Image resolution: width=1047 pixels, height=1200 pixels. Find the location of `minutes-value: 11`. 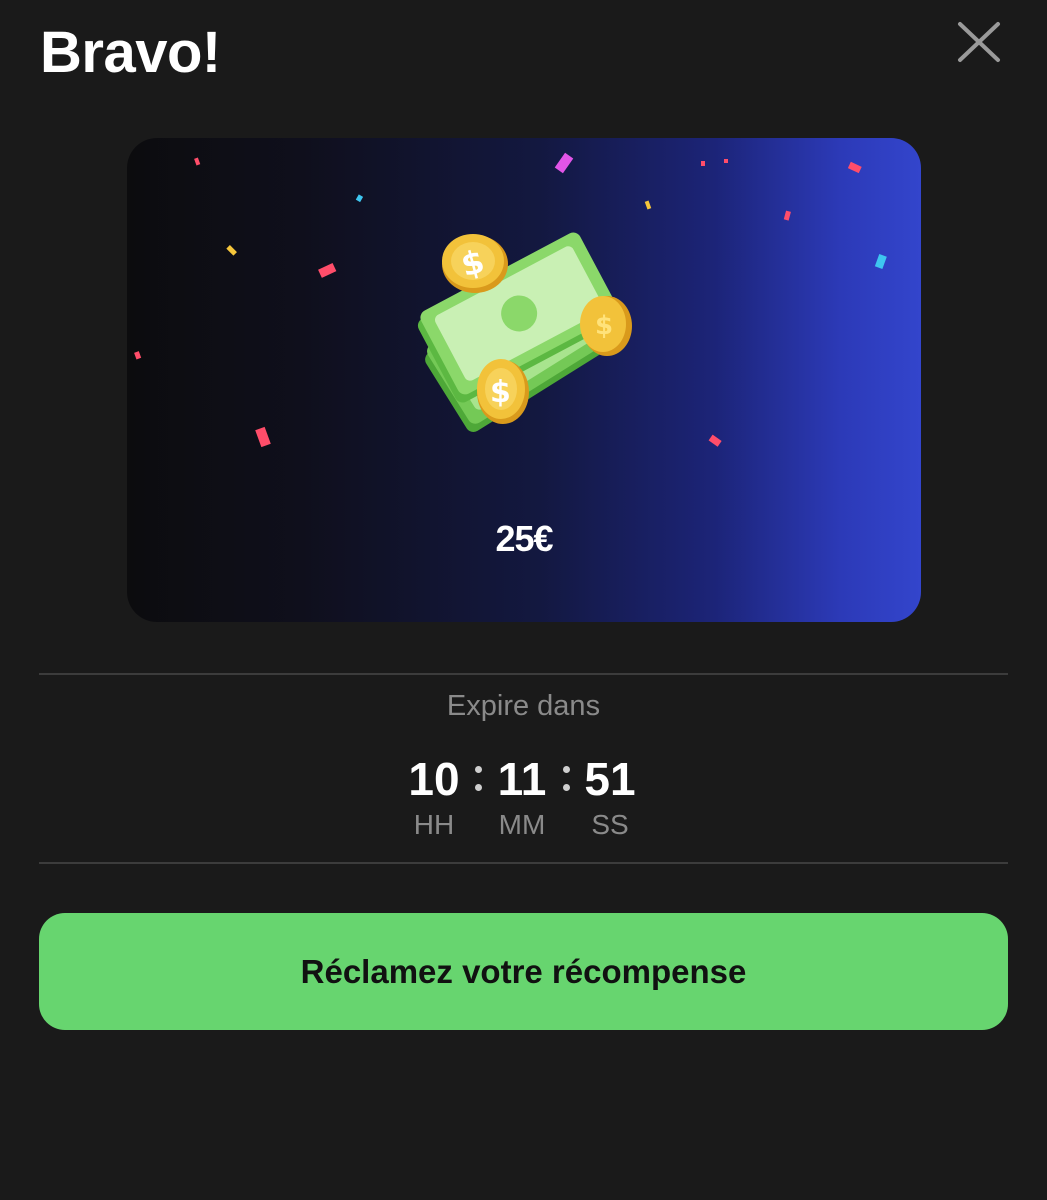

minutes-value: 11 is located at coordinates (522, 779).